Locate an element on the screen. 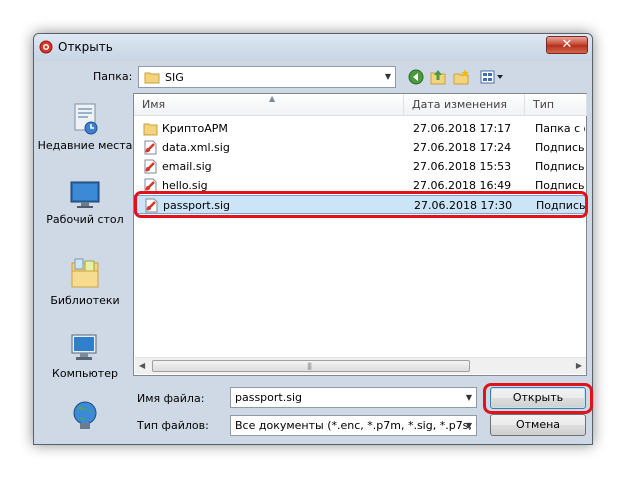 The height and width of the screenshot is (479, 627). filename-input: passport.sig ▼ is located at coordinates (353, 397).